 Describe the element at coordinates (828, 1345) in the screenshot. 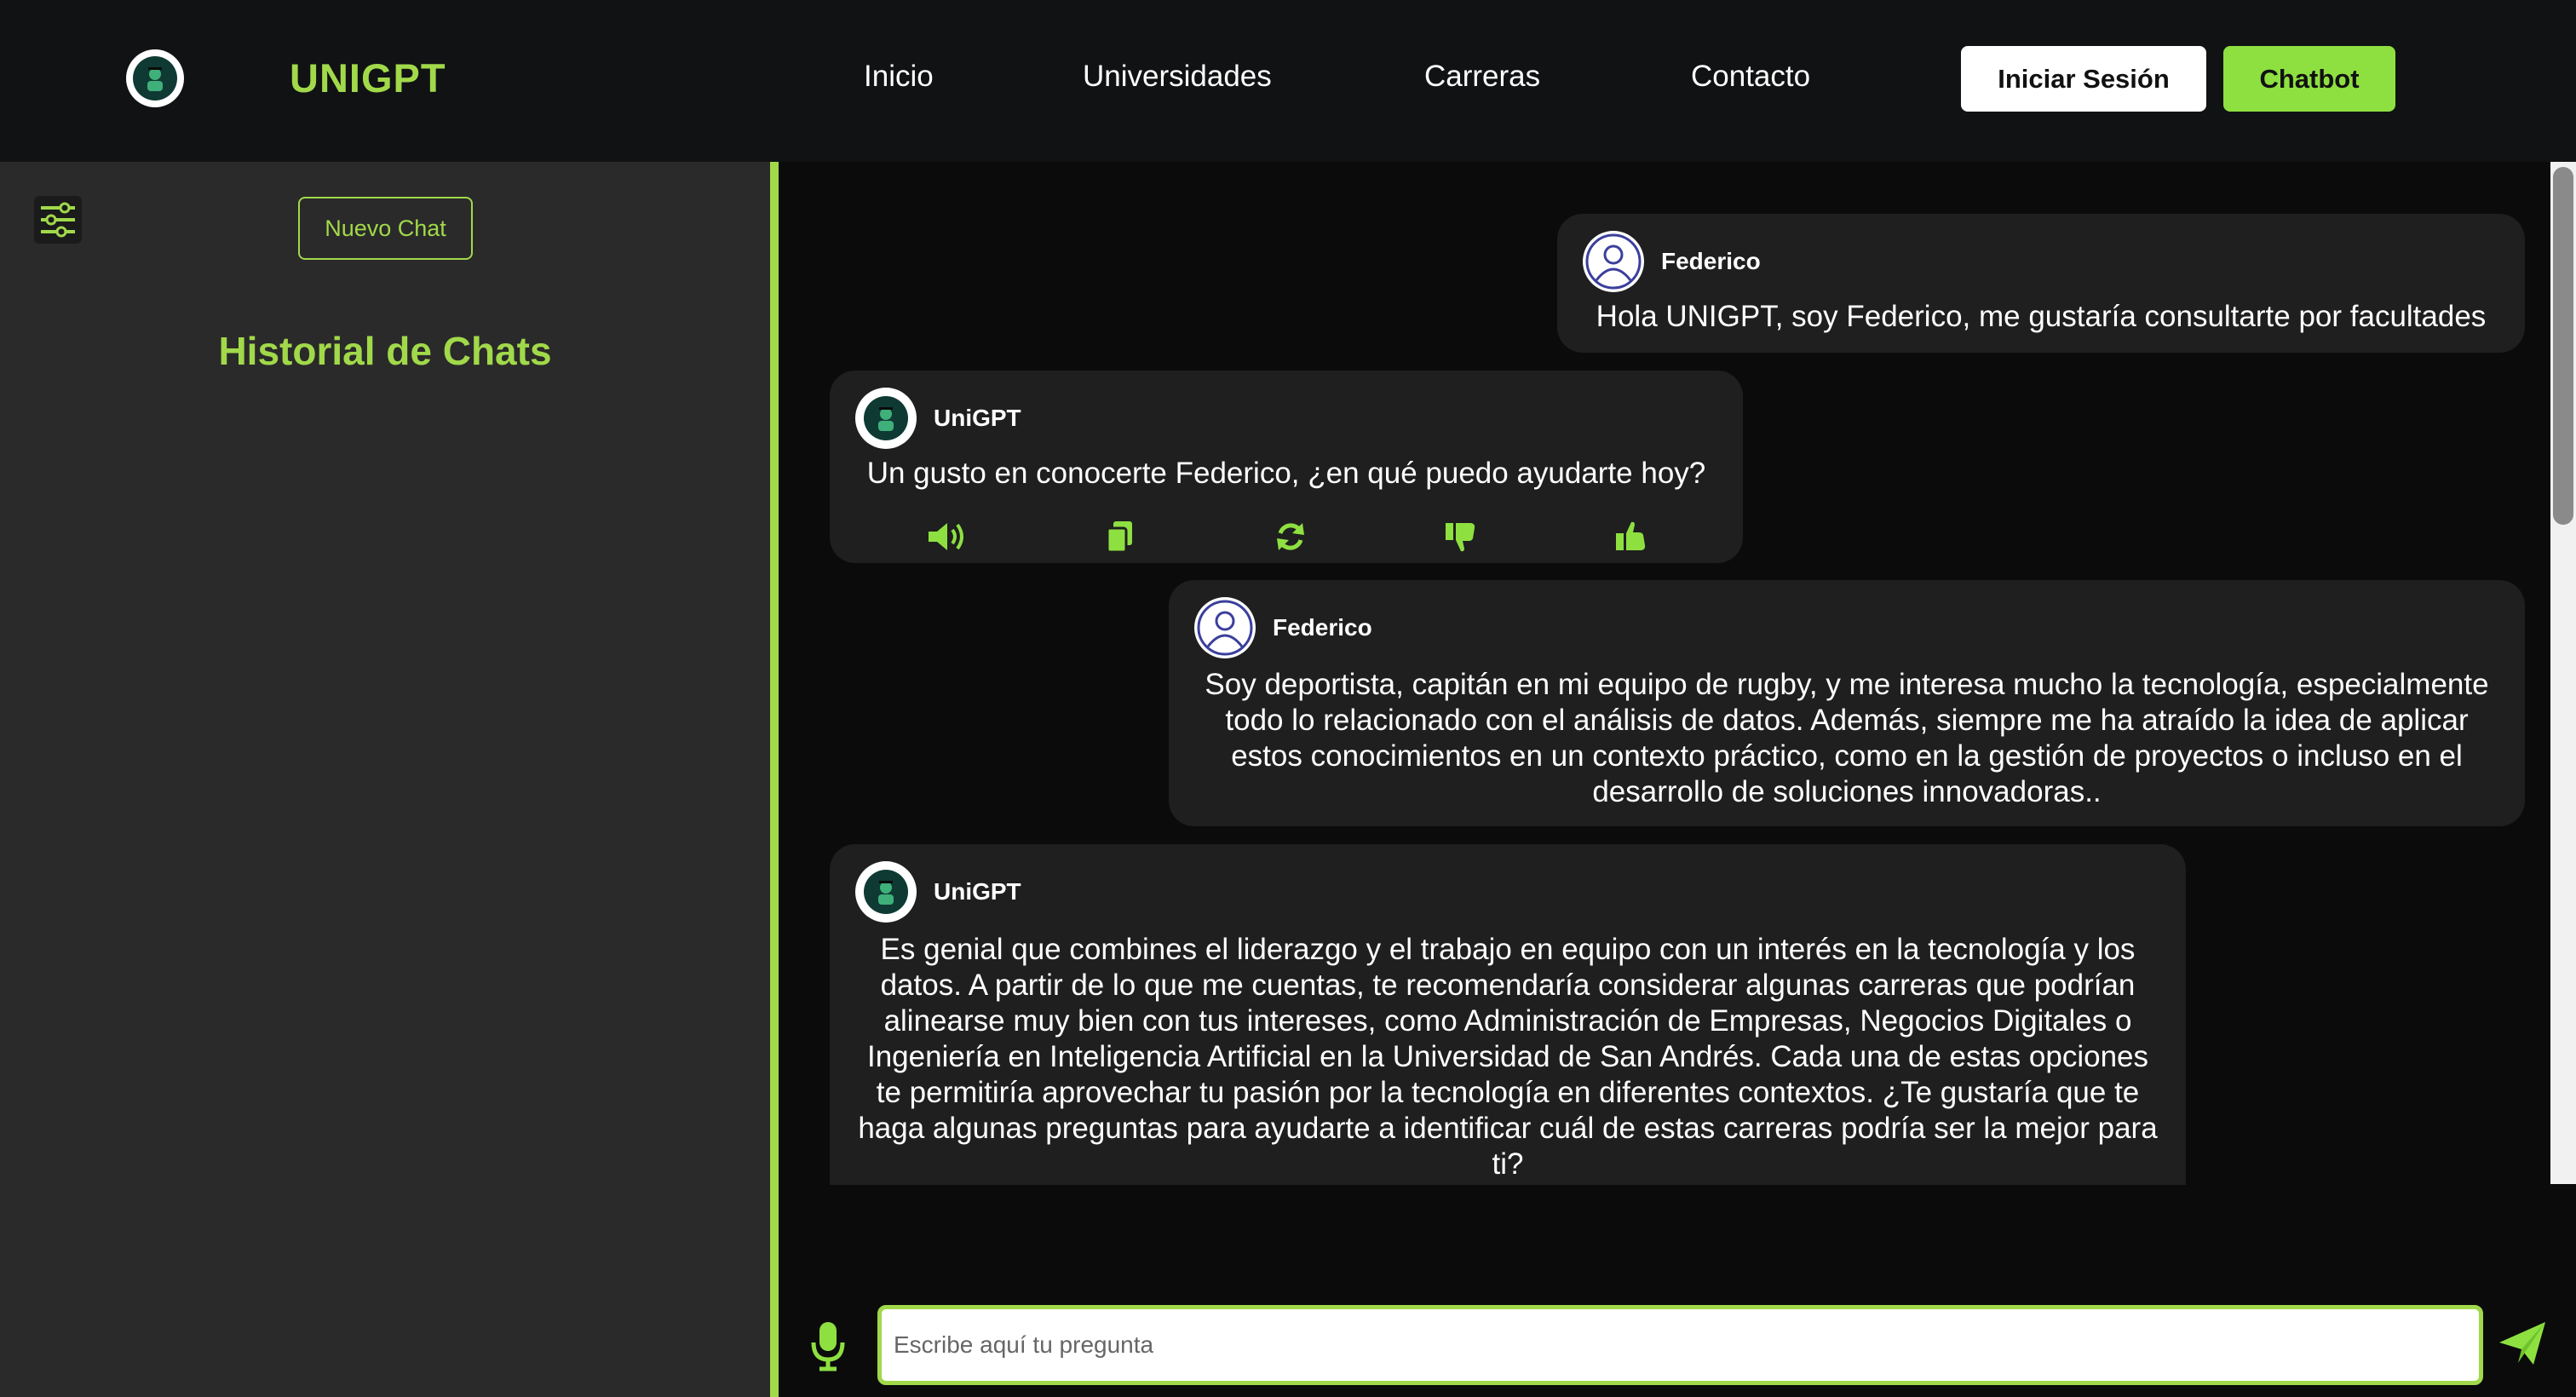

I see `microphone-icon` at that location.